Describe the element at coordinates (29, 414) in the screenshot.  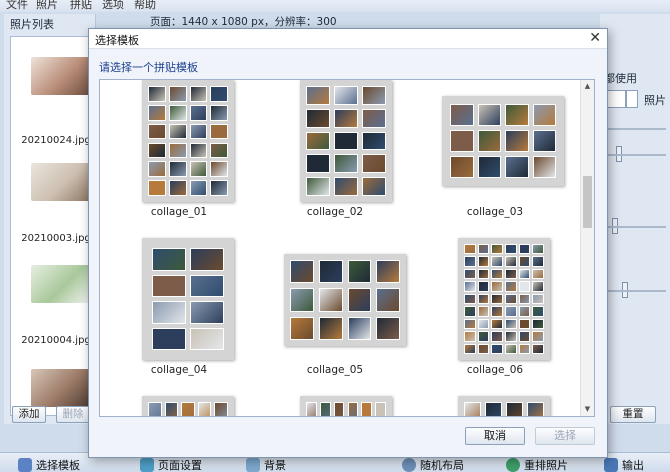
I see `add-photo-button: 添加` at that location.